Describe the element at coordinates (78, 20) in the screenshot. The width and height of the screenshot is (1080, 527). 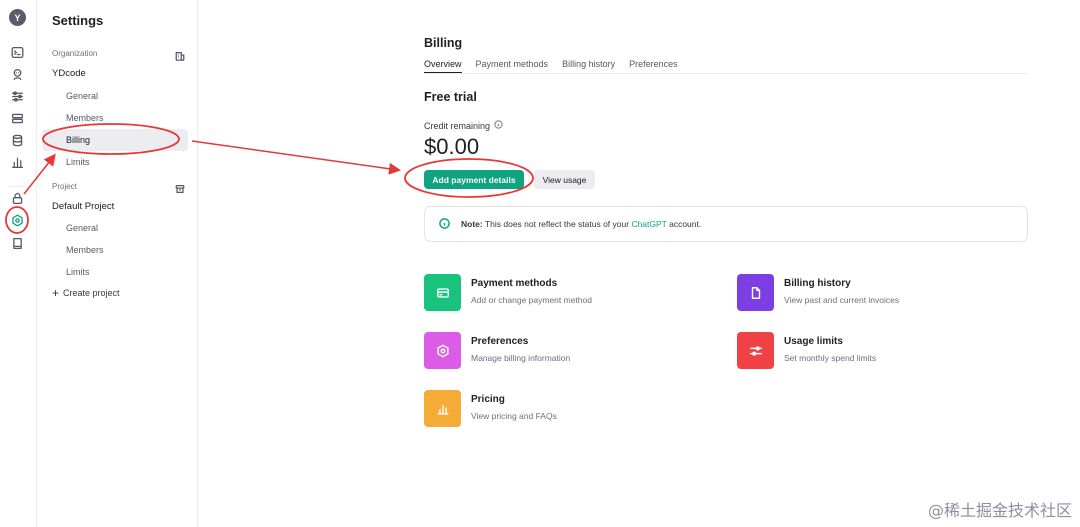
I see `sidebar-title: Settings` at that location.